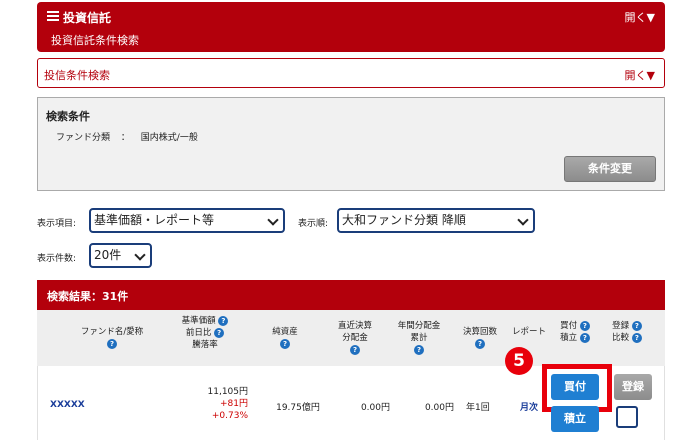 The width and height of the screenshot is (700, 440). I want to click on col-annual-dist-label-2: 累計, so click(419, 338).